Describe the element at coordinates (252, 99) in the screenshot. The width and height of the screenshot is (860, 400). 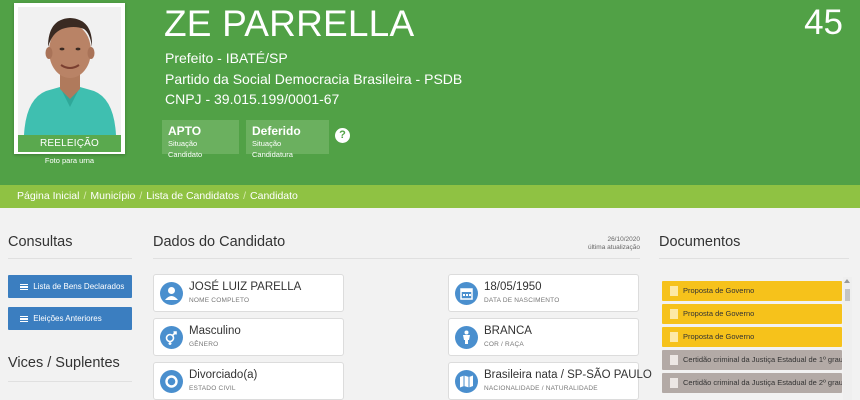
I see `candidate-cnpj: CNPJ - 39.015.199/0001-67` at that location.